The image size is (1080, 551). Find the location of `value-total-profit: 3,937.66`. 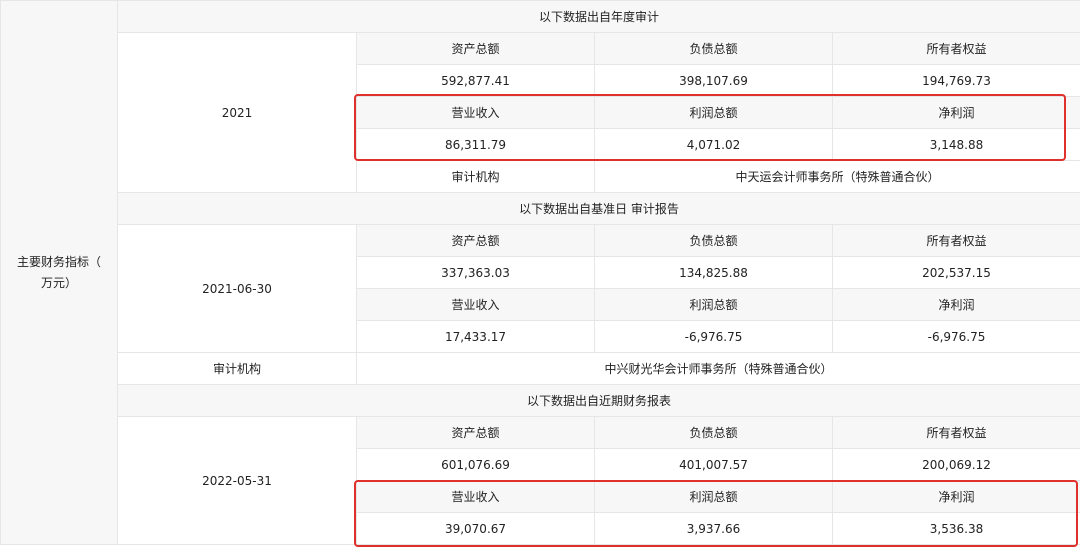

value-total-profit: 3,937.66 is located at coordinates (713, 528).